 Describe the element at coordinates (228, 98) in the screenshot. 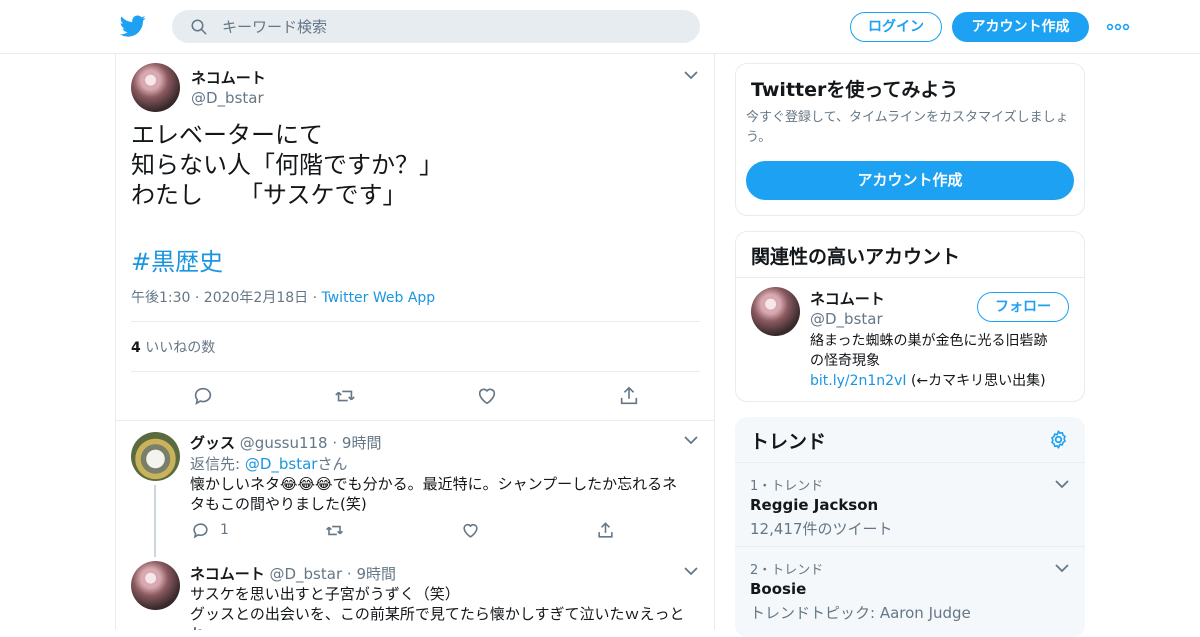

I see `tweet-author-handle: @D_bstar` at that location.